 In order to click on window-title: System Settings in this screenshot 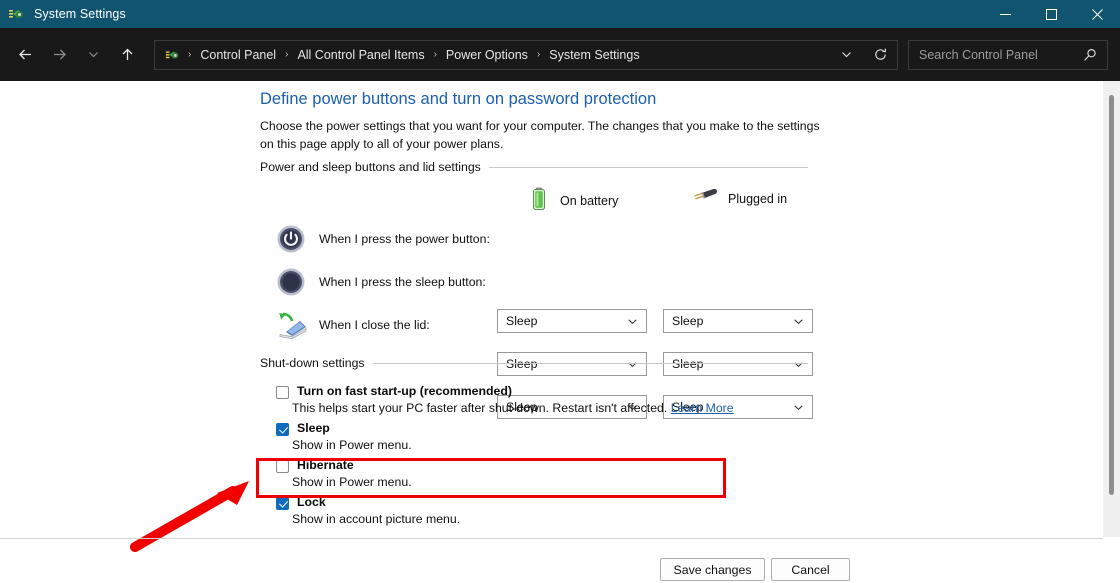, I will do `click(80, 14)`.